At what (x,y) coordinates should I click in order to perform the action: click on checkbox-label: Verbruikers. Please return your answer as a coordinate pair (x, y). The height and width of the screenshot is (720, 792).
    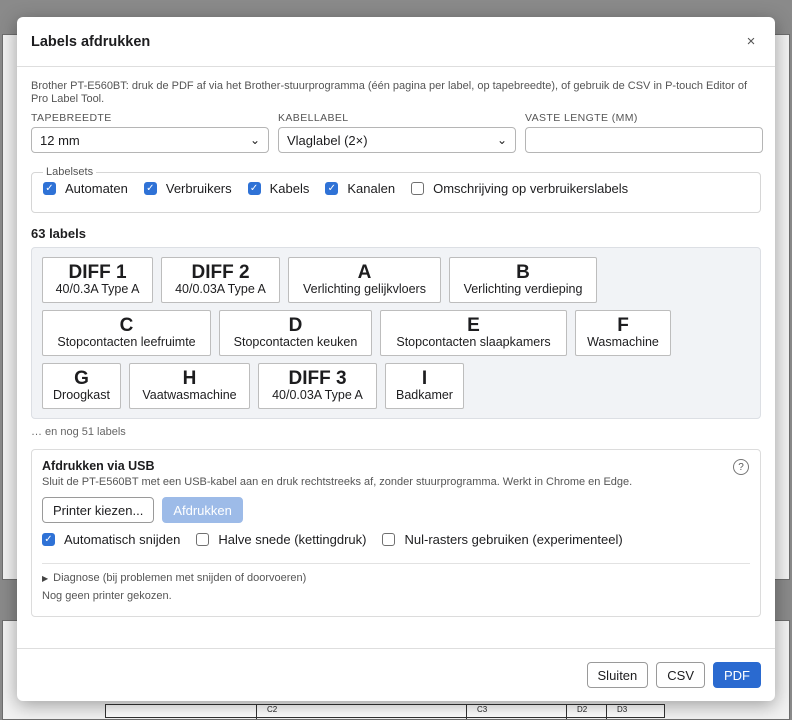
    Looking at the image, I should click on (198, 188).